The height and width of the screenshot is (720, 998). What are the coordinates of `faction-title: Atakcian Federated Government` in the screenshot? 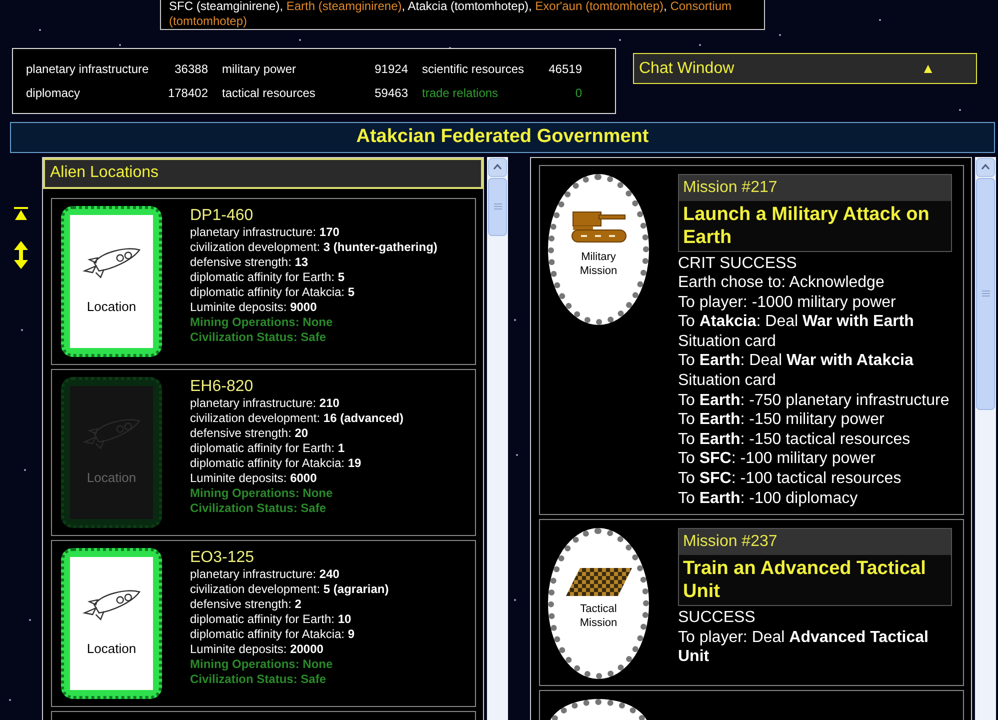 It's located at (502, 137).